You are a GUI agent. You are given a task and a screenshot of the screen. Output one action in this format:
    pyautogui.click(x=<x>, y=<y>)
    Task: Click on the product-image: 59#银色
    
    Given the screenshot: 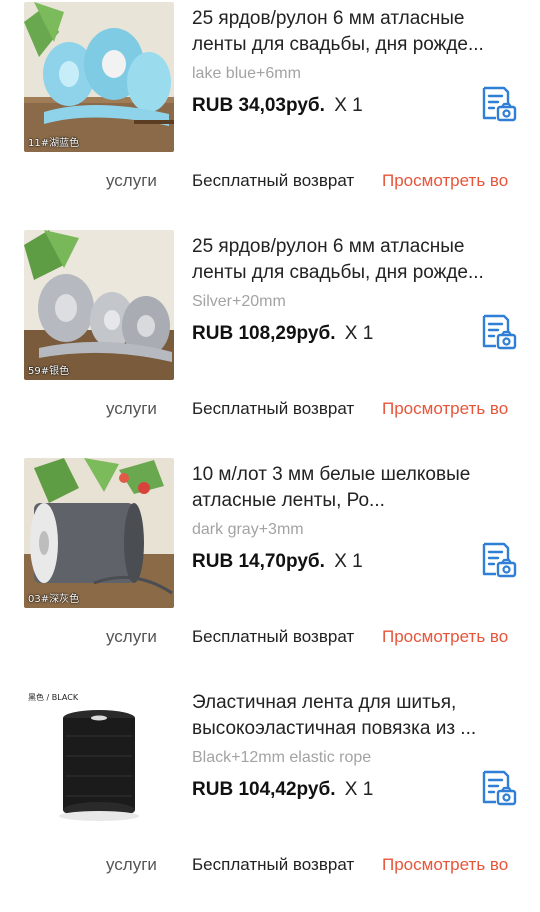 What is the action you would take?
    pyautogui.click(x=99, y=305)
    